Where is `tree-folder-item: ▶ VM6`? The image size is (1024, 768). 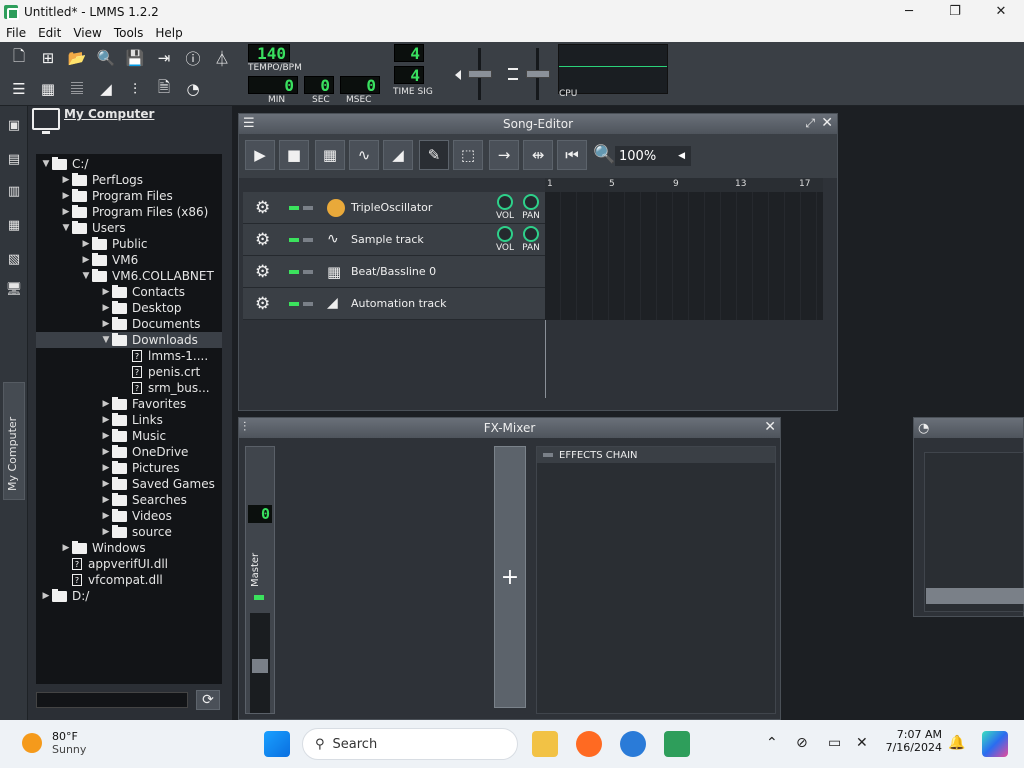
tree-folder-item: ▶ VM6 is located at coordinates (129, 260).